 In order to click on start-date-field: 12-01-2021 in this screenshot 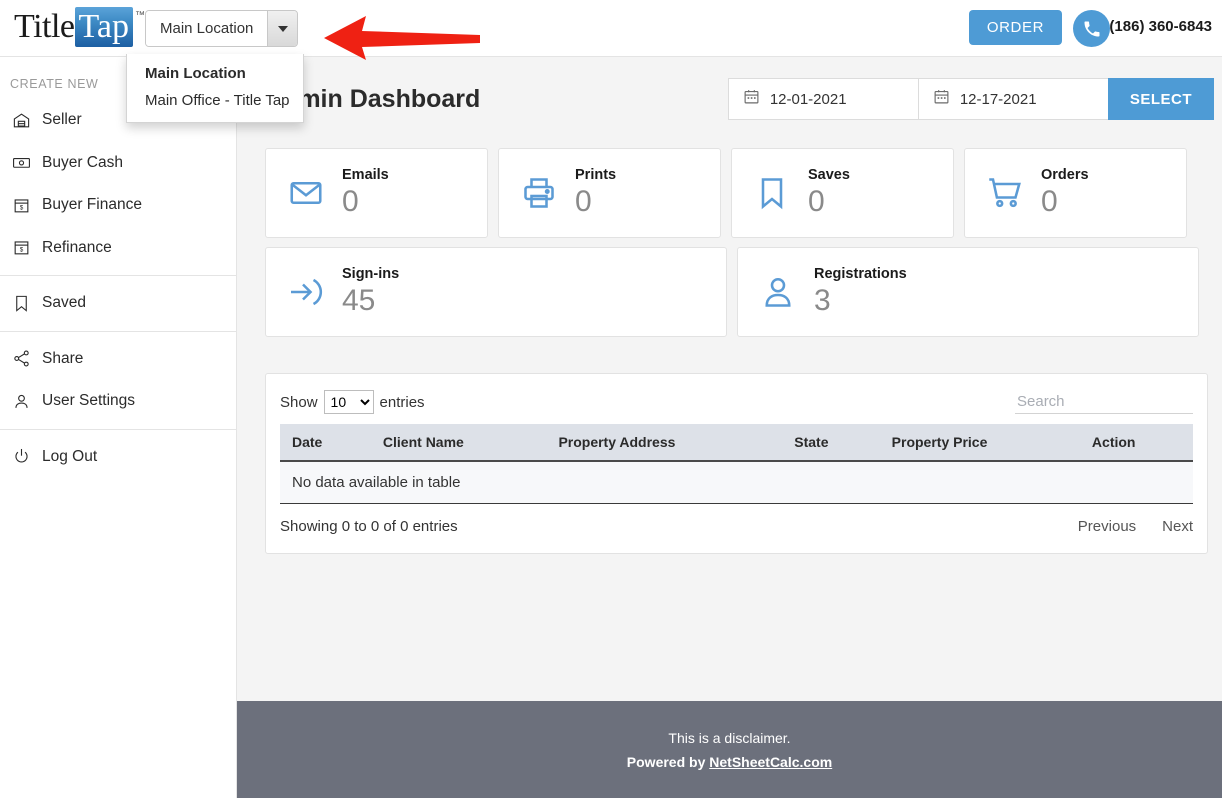, I will do `click(822, 99)`.